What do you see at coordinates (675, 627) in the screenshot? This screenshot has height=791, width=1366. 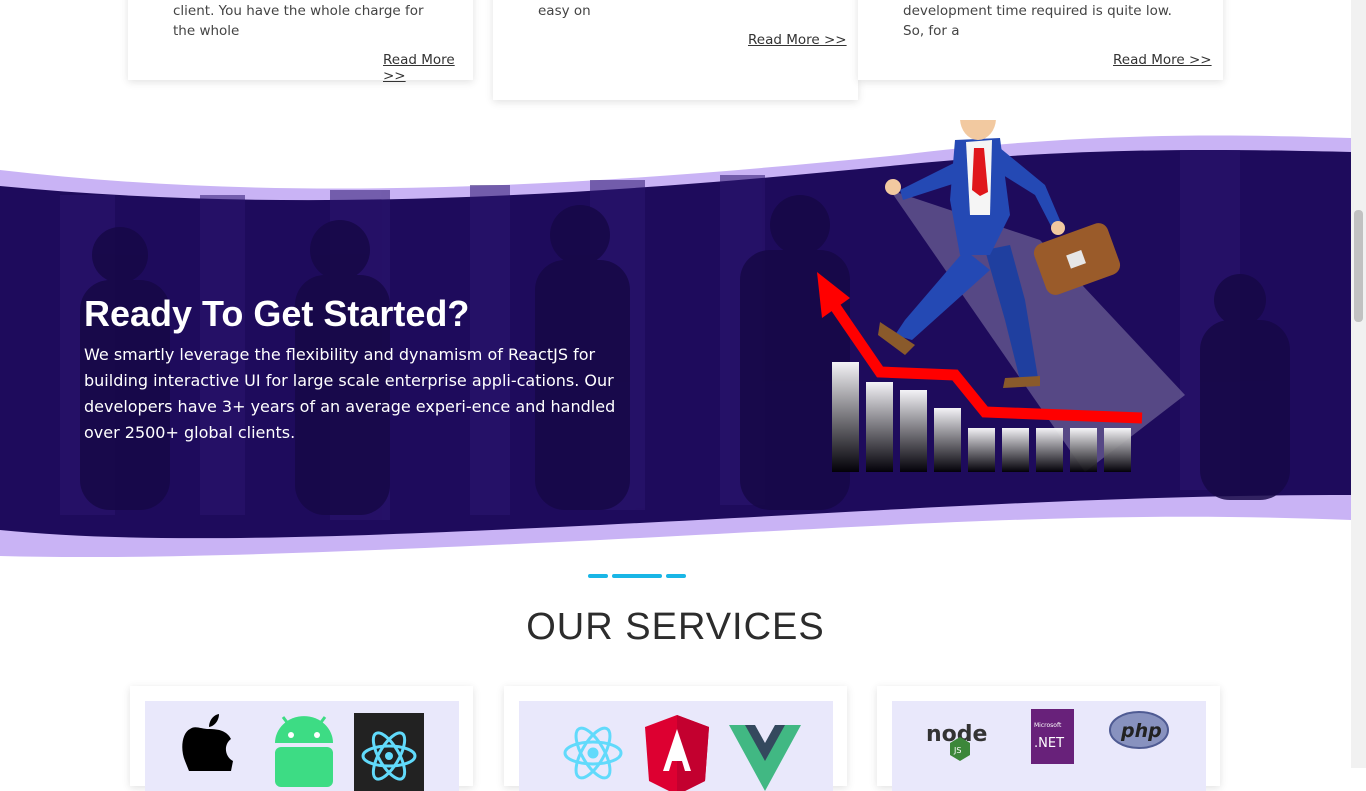 I see `services-heading: OUR SERVICES` at bounding box center [675, 627].